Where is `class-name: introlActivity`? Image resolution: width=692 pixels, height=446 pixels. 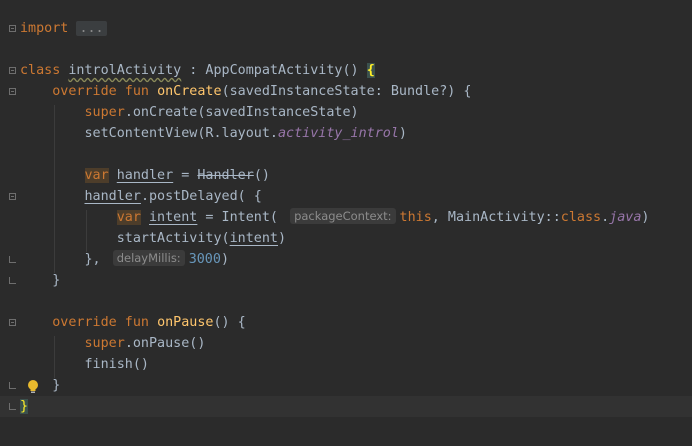 class-name: introlActivity is located at coordinates (125, 70).